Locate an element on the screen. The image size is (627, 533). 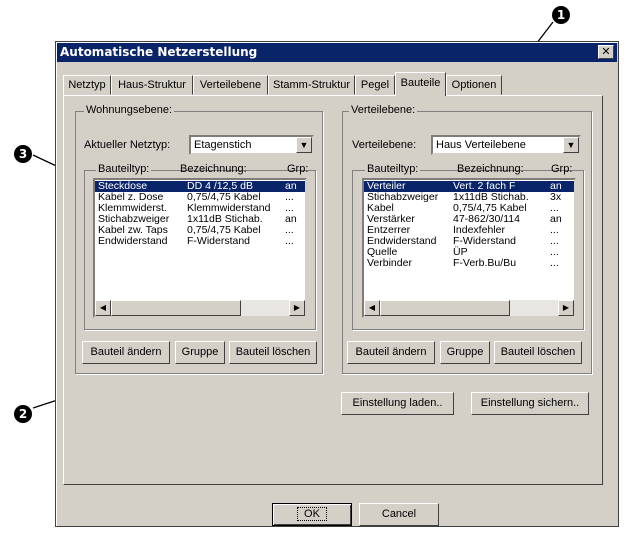
right-horizontal-scrollbar: ◀ ▶ is located at coordinates (469, 308).